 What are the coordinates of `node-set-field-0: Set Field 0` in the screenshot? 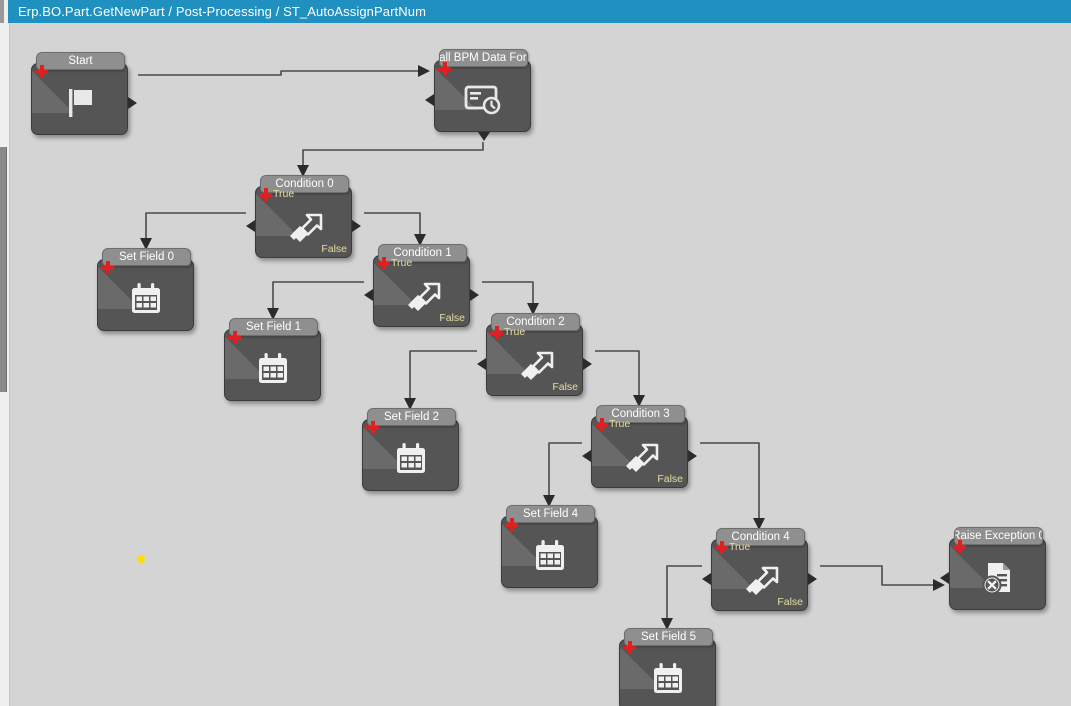 It's located at (145, 289).